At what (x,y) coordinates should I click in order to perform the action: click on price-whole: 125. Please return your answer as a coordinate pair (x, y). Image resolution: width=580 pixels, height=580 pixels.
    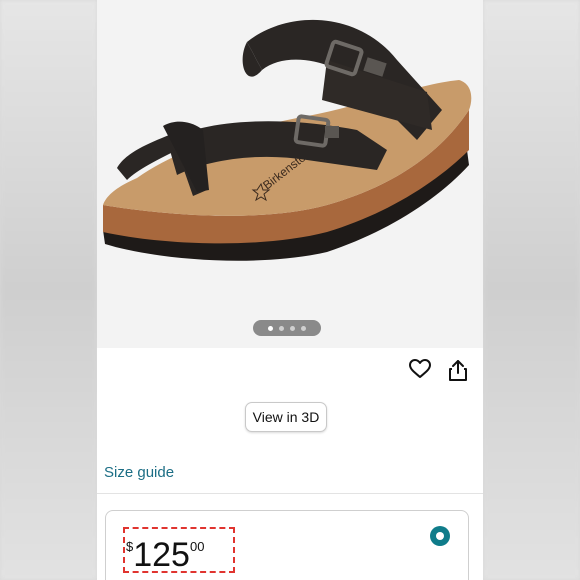
    Looking at the image, I should click on (161, 555).